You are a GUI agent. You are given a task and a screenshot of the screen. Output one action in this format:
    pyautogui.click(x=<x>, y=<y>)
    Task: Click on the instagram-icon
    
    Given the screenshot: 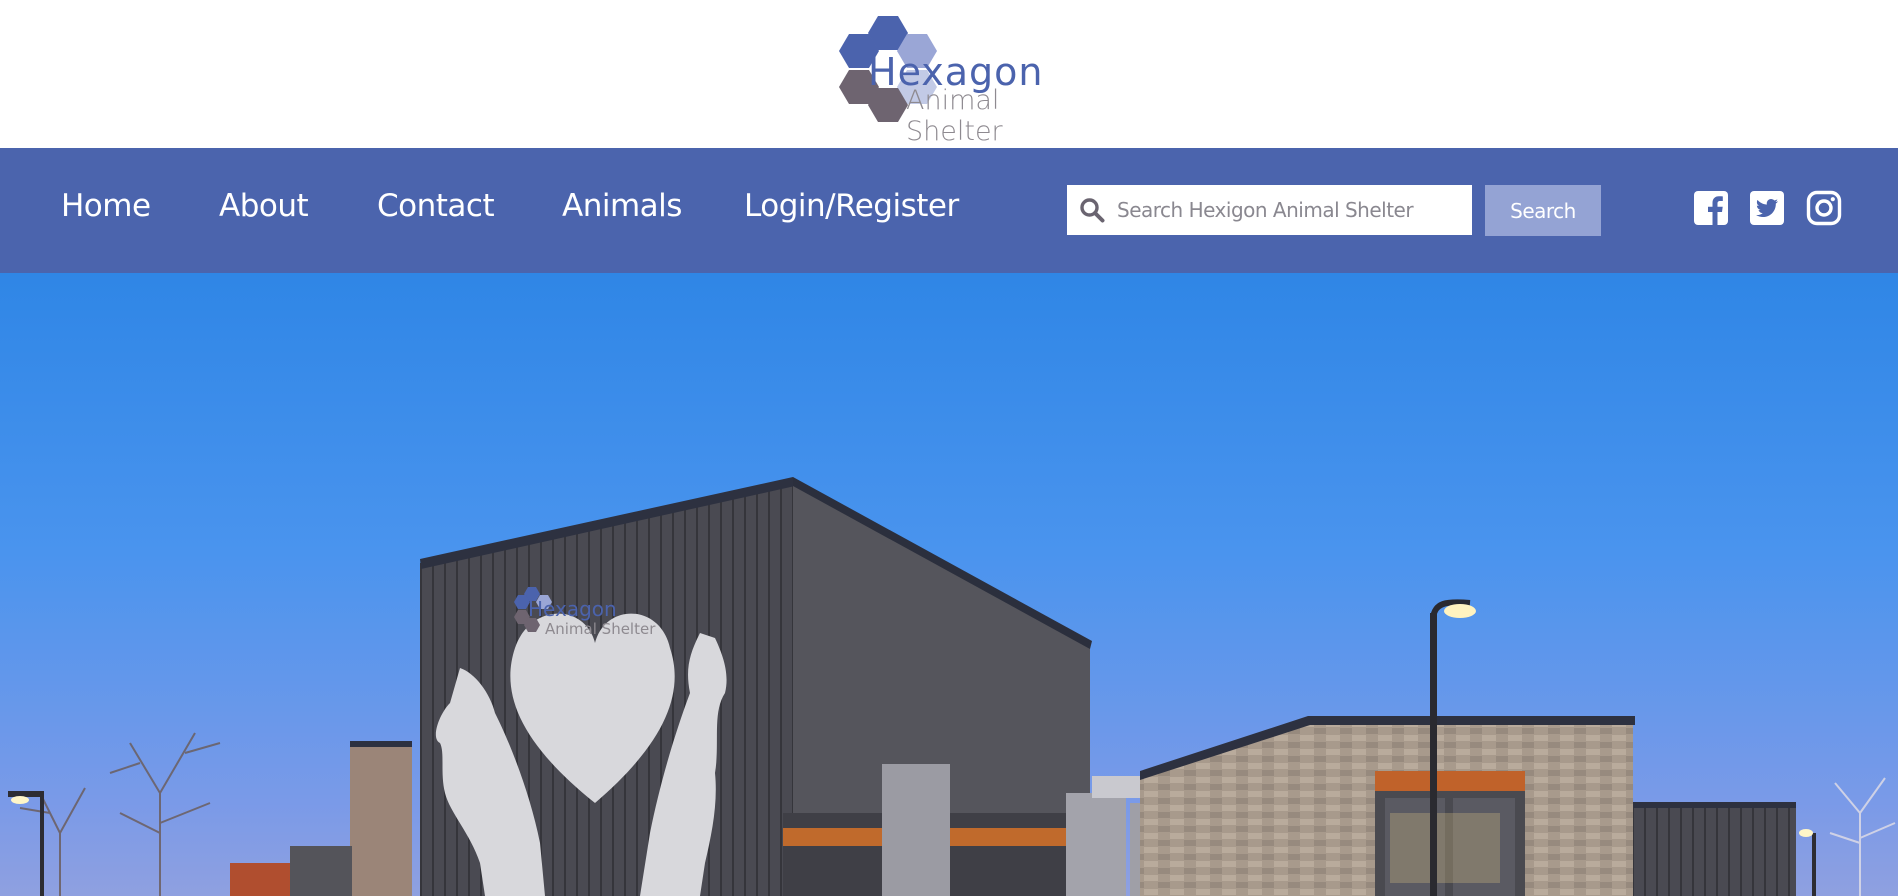 What is the action you would take?
    pyautogui.click(x=1824, y=208)
    